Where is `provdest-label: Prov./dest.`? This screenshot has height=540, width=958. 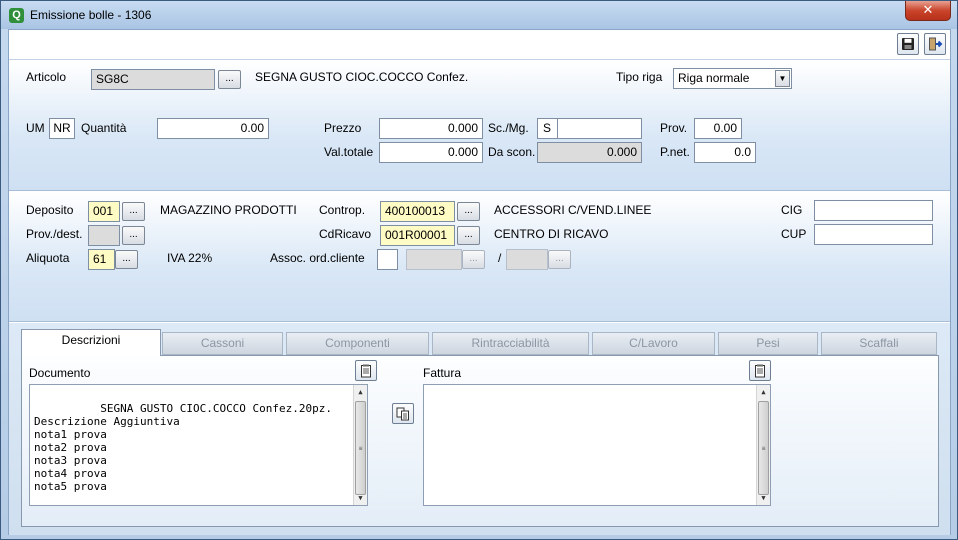 provdest-label: Prov./dest. is located at coordinates (54, 234).